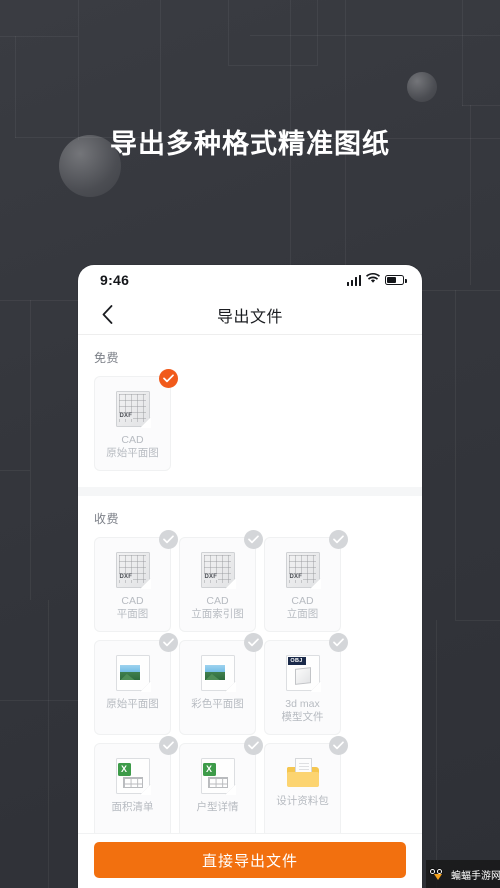  I want to click on format-card-label: 面积清单, so click(132, 807).